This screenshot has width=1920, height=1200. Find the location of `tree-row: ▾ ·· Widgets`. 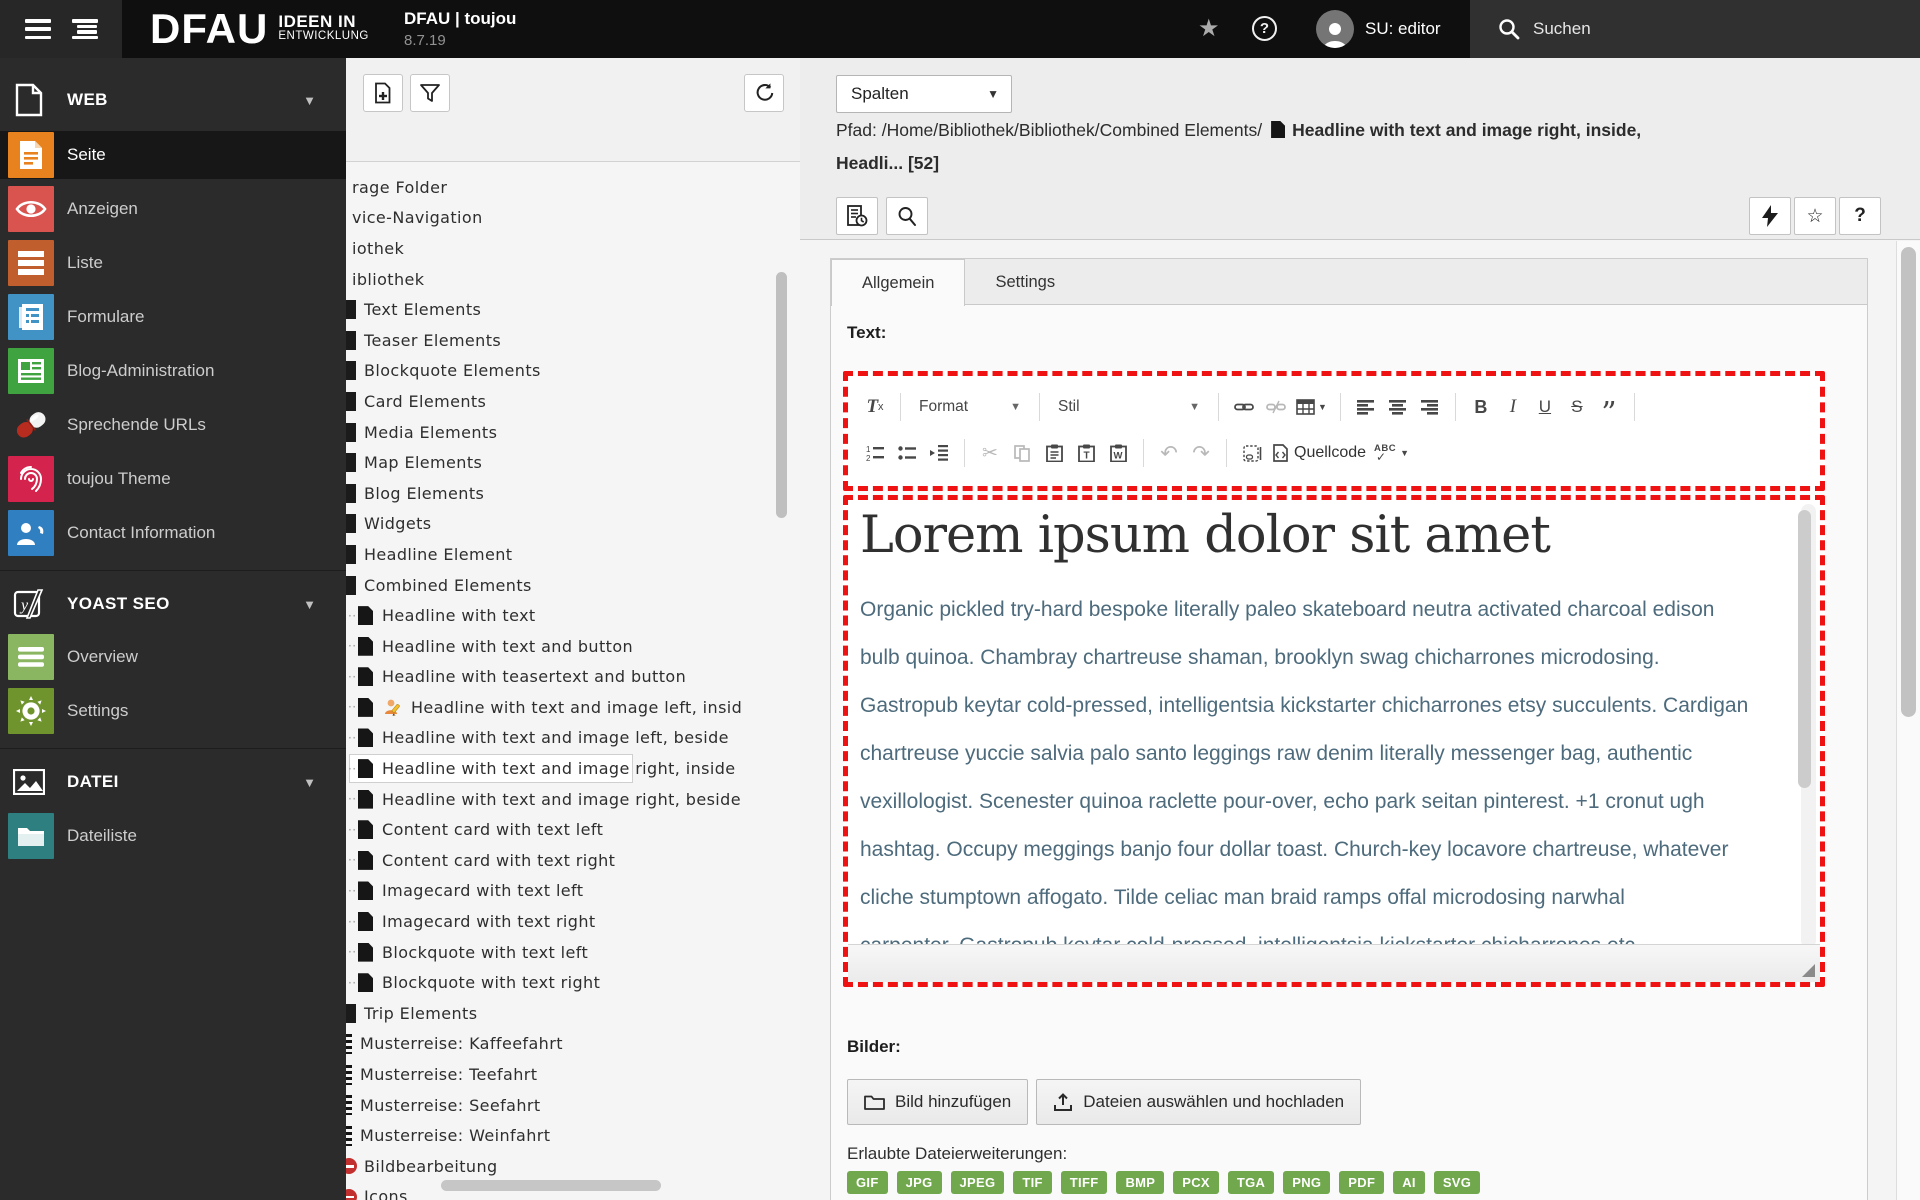

tree-row: ▾ ·· Widgets is located at coordinates (573, 524).